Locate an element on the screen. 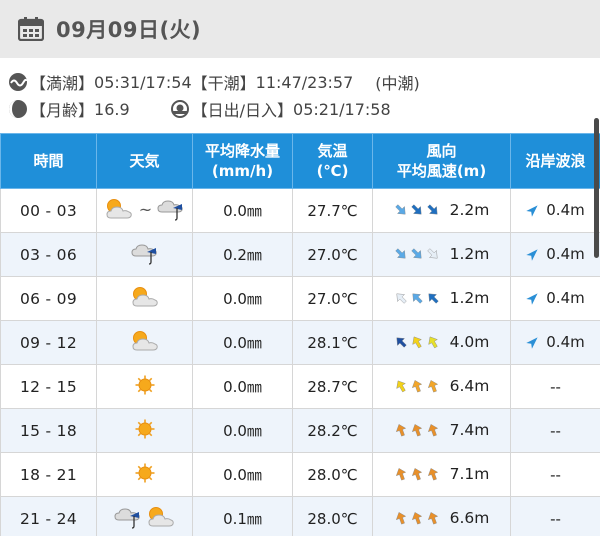 The image size is (600, 536). moon-sun-info: 【月齢】 16.9 【日出/日入】 05:21/17:58 is located at coordinates (300, 109).